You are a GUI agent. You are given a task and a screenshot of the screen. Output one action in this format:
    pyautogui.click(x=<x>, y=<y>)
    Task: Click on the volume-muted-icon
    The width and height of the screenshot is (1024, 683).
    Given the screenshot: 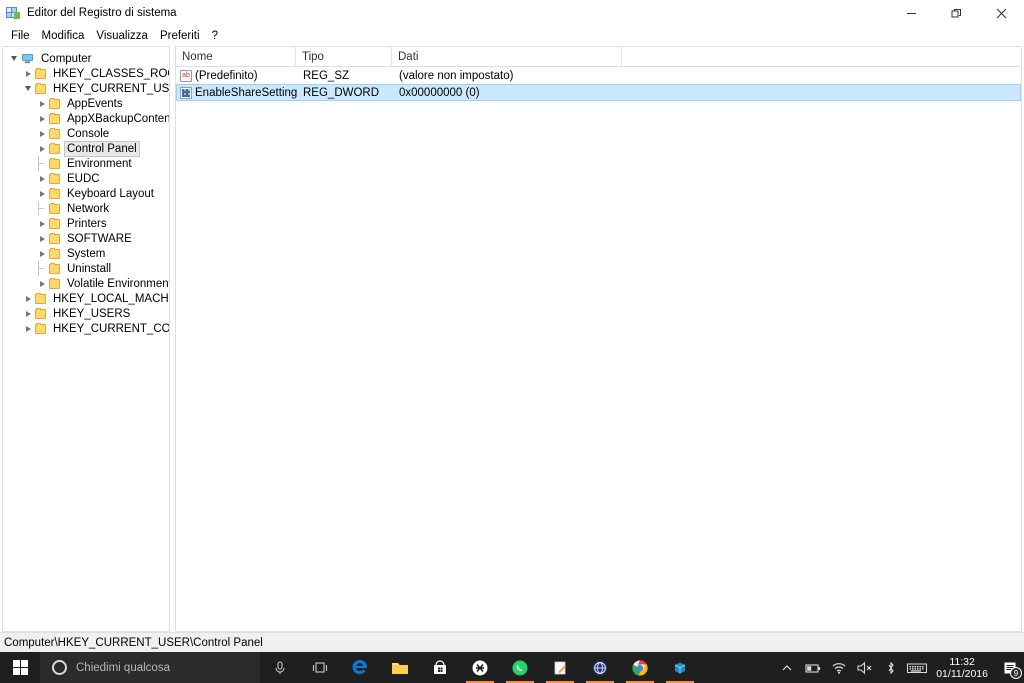 What is the action you would take?
    pyautogui.click(x=865, y=667)
    